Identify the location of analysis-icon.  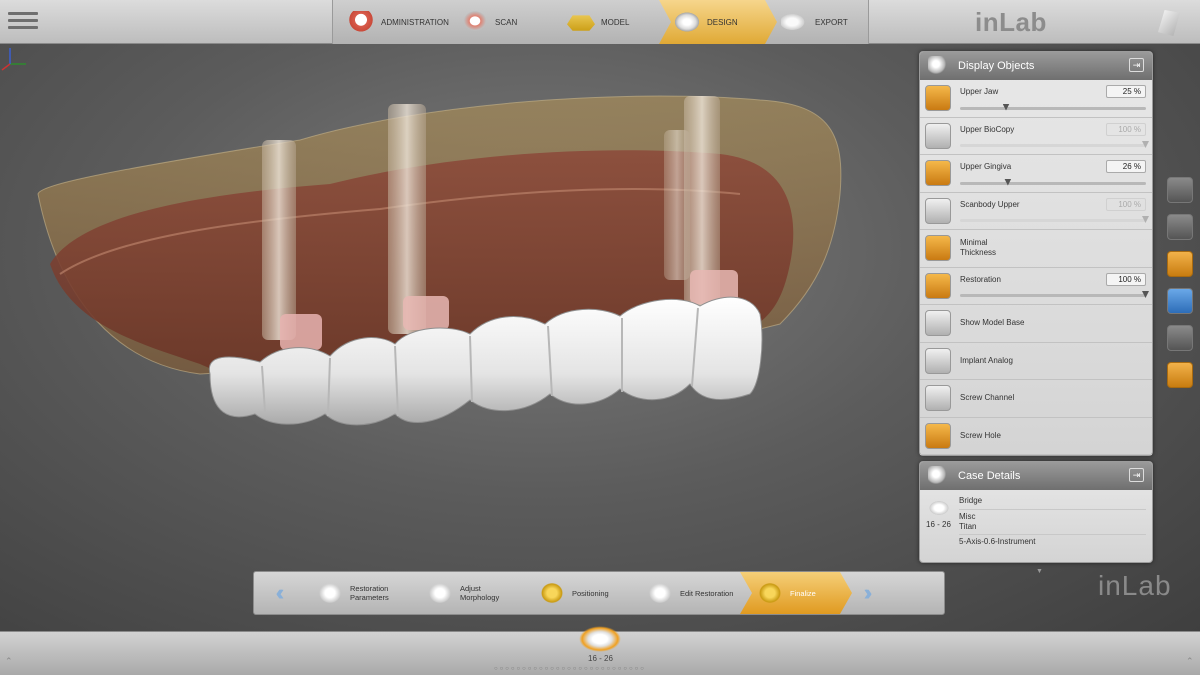
(1180, 338).